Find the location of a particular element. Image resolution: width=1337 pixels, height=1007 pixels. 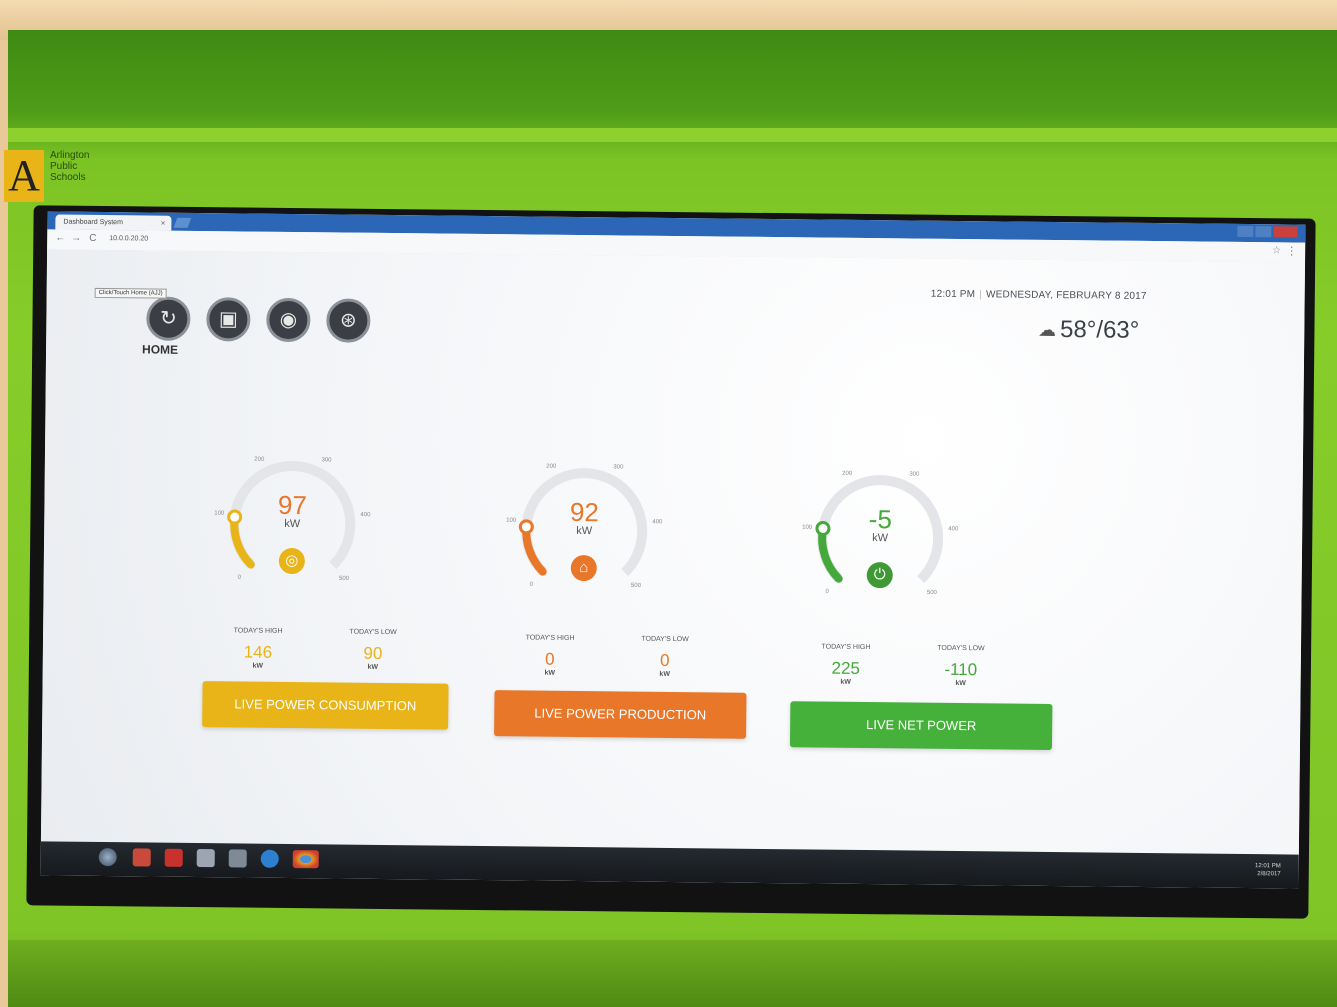

todays-low: TODAY'S LOW -110 kW is located at coordinates (961, 665).